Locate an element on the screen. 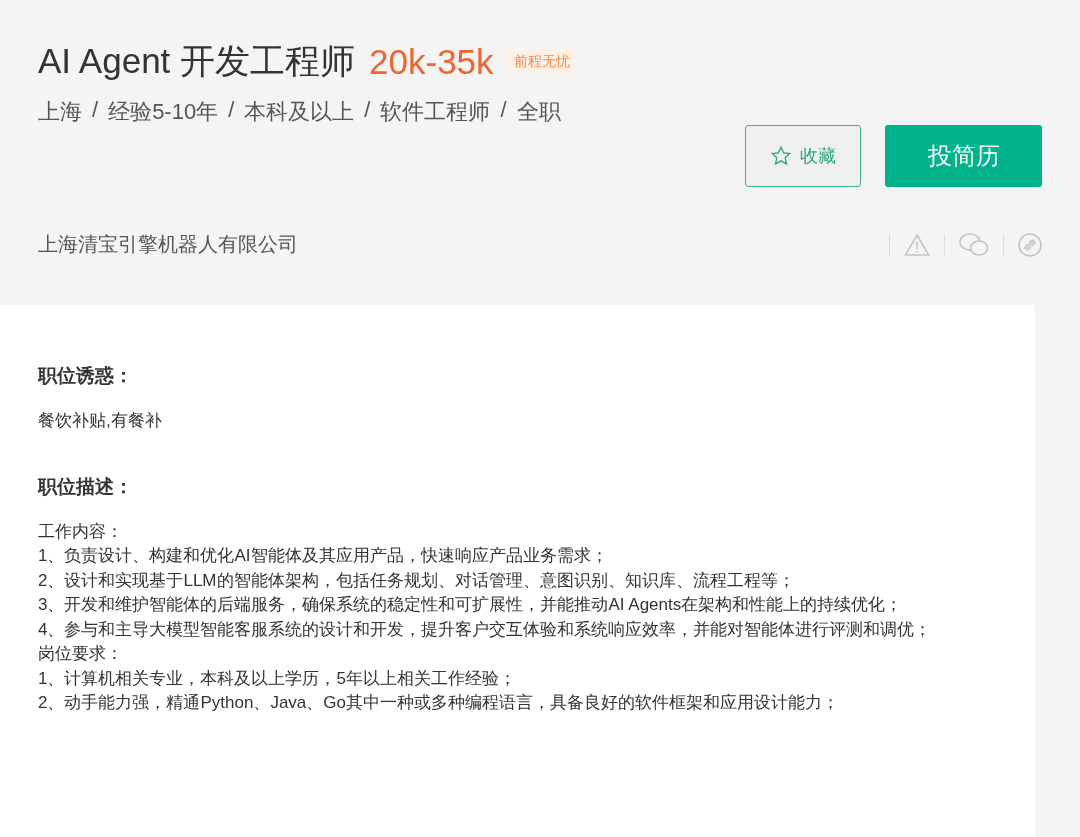 This screenshot has height=837, width=1080. star-icon is located at coordinates (781, 156).